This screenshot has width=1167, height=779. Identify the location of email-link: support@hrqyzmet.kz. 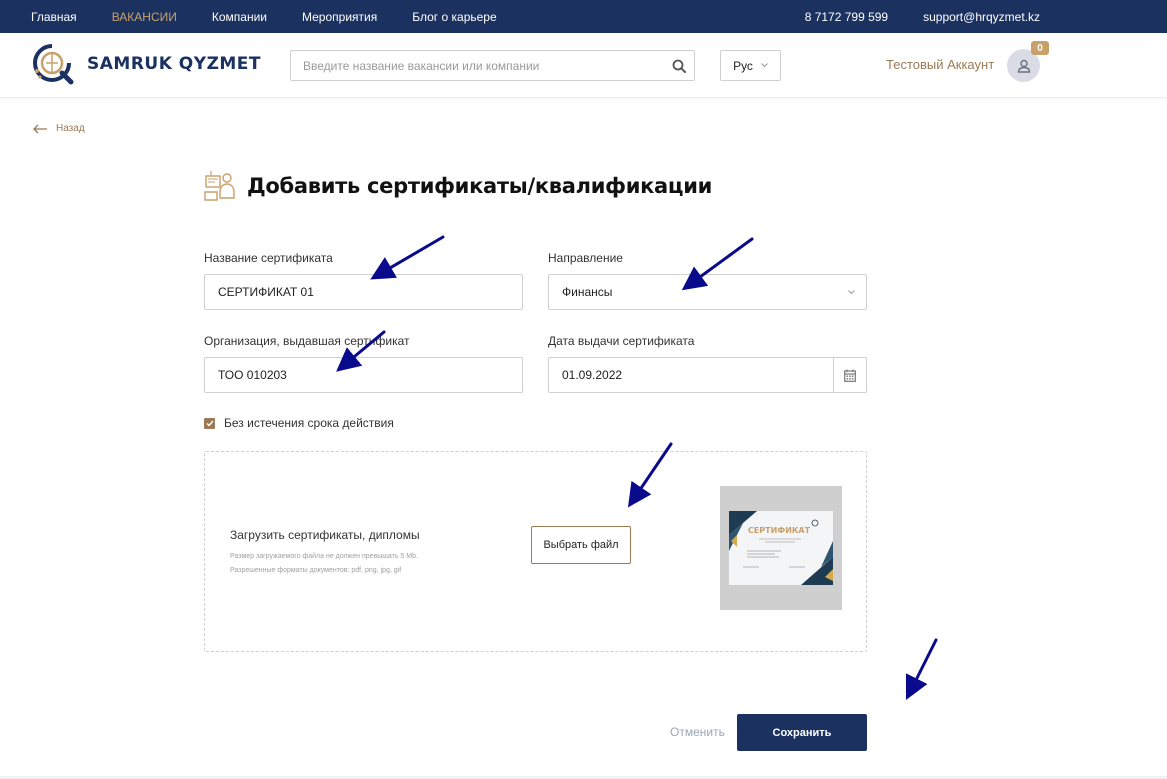
(981, 17).